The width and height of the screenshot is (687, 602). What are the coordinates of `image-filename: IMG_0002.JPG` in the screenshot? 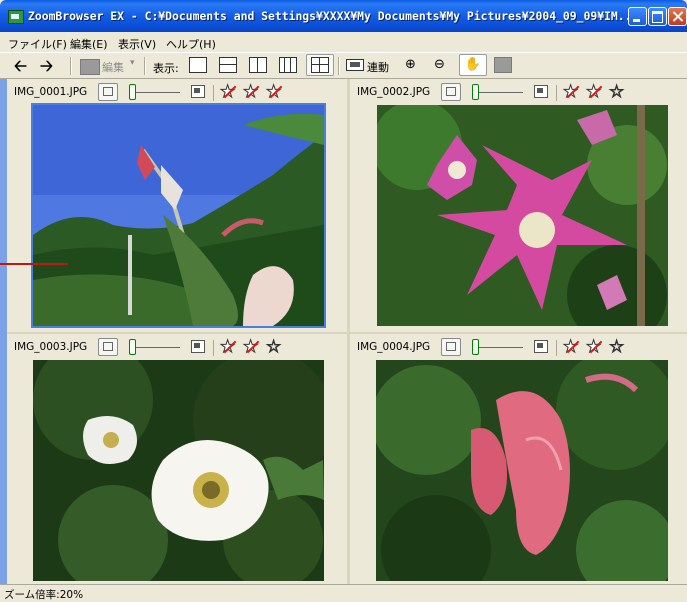 It's located at (394, 92).